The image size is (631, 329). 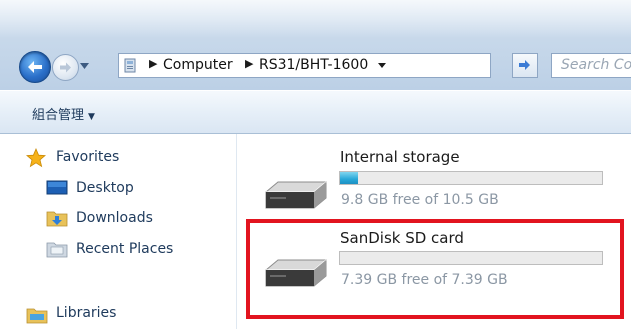 What do you see at coordinates (86, 313) in the screenshot?
I see `nav-item-libraries: Libraries` at bounding box center [86, 313].